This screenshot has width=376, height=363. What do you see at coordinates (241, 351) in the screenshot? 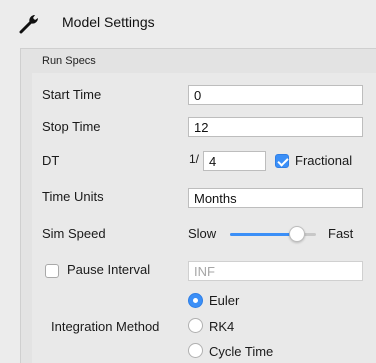
I see `cycle-time-label: Cycle Time` at bounding box center [241, 351].